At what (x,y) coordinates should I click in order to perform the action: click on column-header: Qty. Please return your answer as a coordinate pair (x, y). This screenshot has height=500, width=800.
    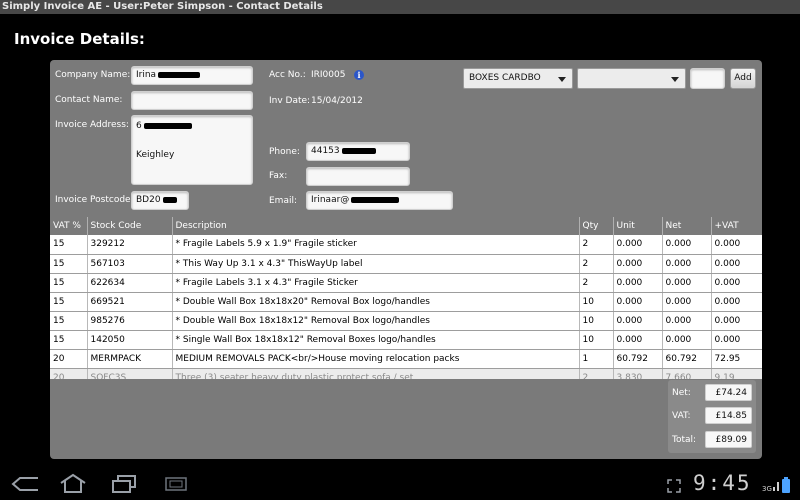
    Looking at the image, I should click on (596, 226).